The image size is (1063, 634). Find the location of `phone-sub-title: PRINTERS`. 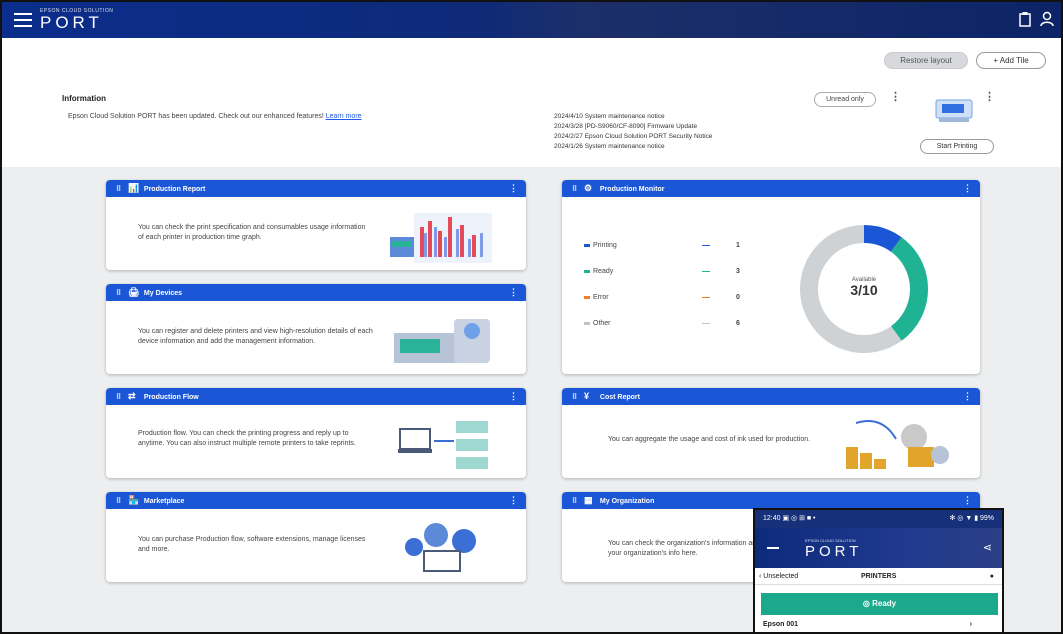

phone-sub-title: PRINTERS is located at coordinates (879, 576).